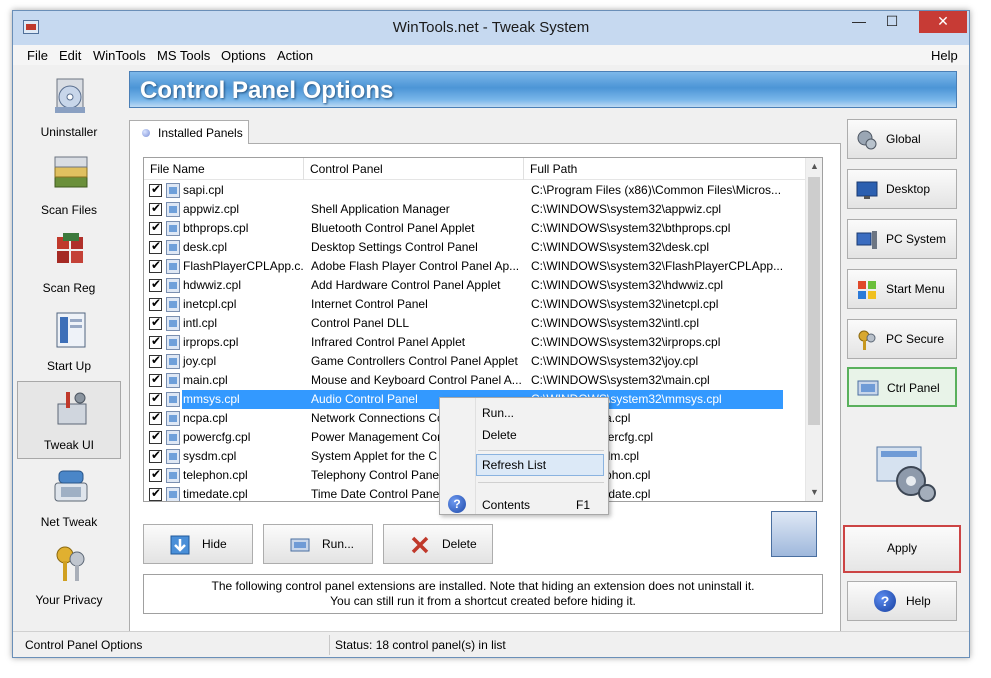  What do you see at coordinates (902, 601) in the screenshot?
I see `help-button: ? Help` at bounding box center [902, 601].